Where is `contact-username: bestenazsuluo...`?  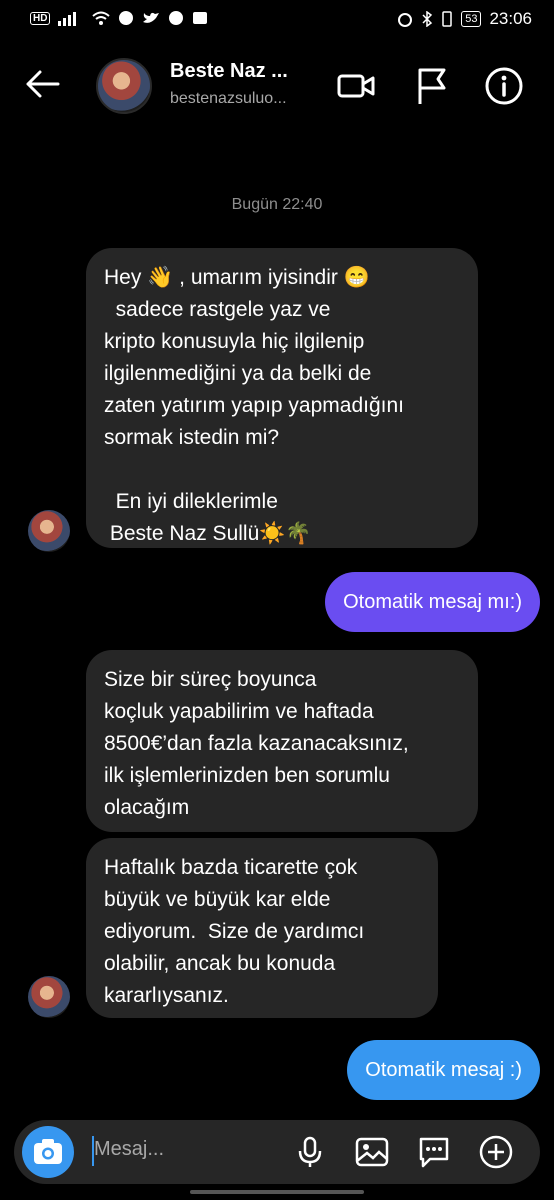
contact-username: bestenazsuluo... is located at coordinates (228, 99).